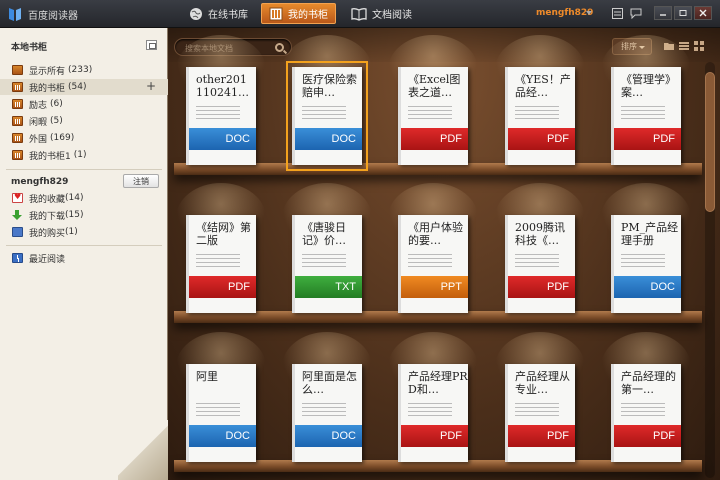 The image size is (720, 480). What do you see at coordinates (646, 116) in the screenshot?
I see `book-item: 《管理学》案… PDF` at bounding box center [646, 116].